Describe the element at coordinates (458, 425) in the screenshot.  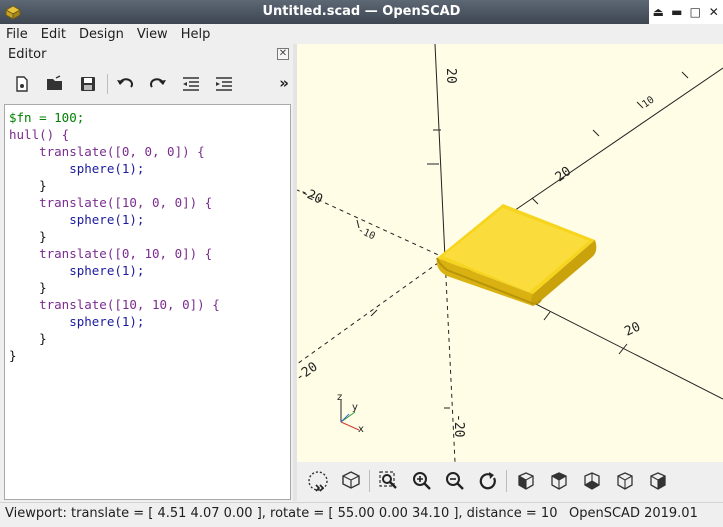
I see `axis-label-z-neg20: -20` at that location.